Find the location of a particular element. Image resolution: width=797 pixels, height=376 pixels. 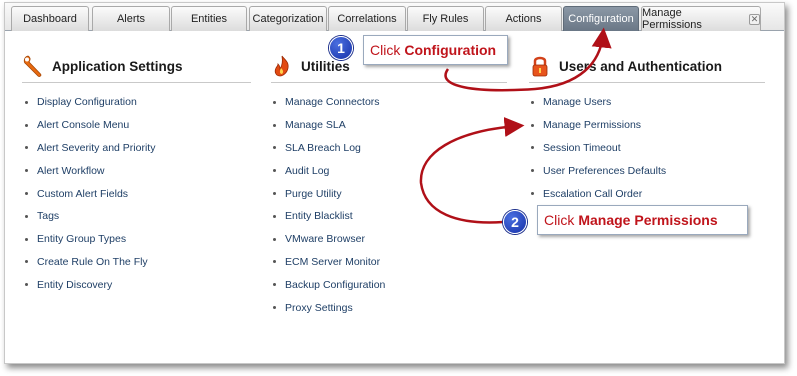

link-label: Alert Workflow is located at coordinates (71, 170).